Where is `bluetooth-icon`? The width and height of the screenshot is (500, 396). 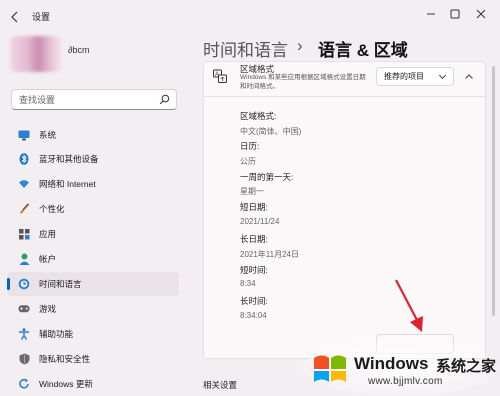
bluetooth-icon is located at coordinates (24, 159).